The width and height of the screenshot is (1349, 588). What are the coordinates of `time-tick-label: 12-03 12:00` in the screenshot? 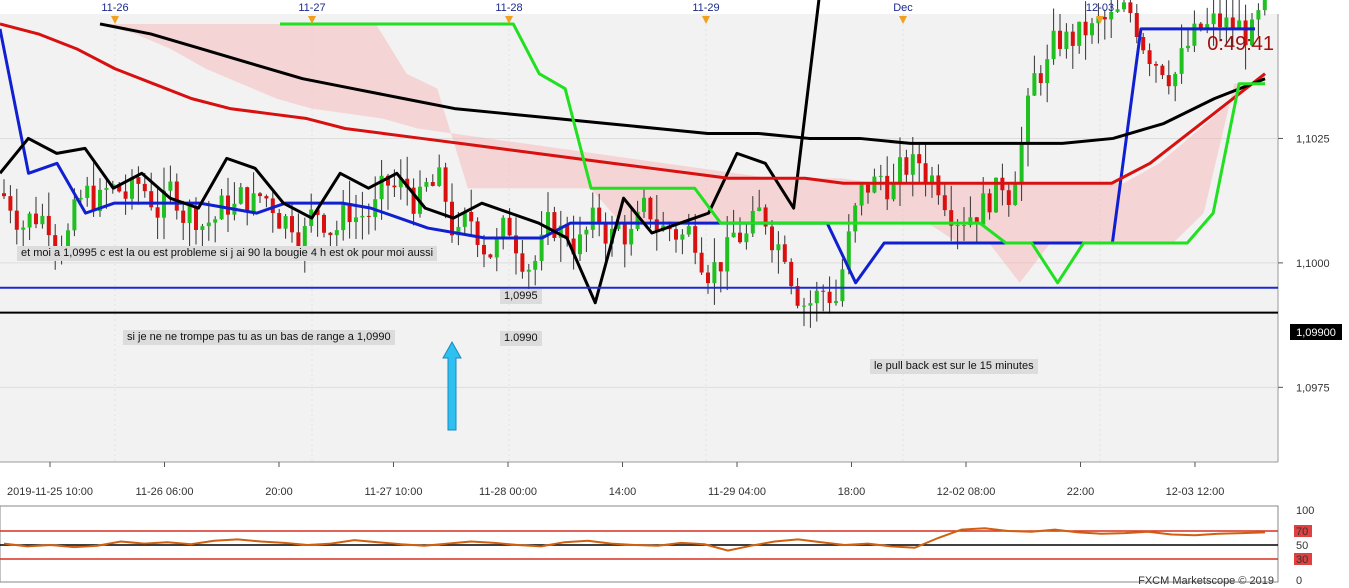 It's located at (1195, 492).